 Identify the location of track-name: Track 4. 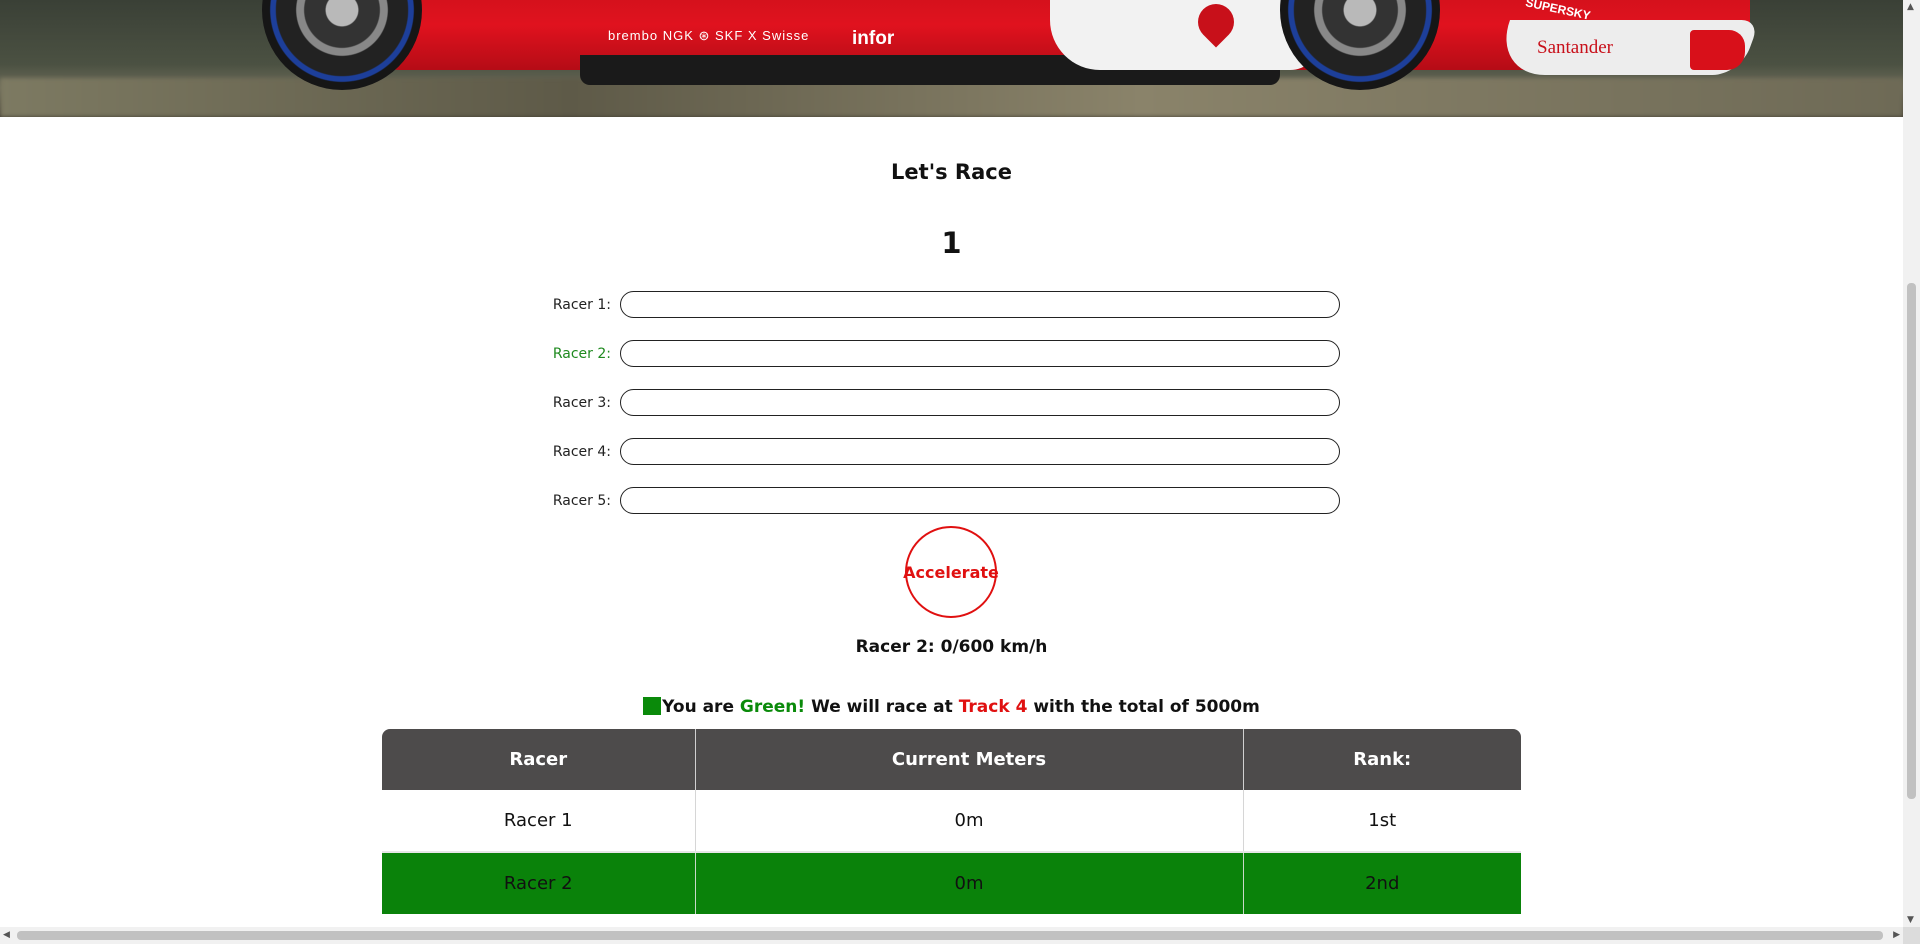
(993, 707).